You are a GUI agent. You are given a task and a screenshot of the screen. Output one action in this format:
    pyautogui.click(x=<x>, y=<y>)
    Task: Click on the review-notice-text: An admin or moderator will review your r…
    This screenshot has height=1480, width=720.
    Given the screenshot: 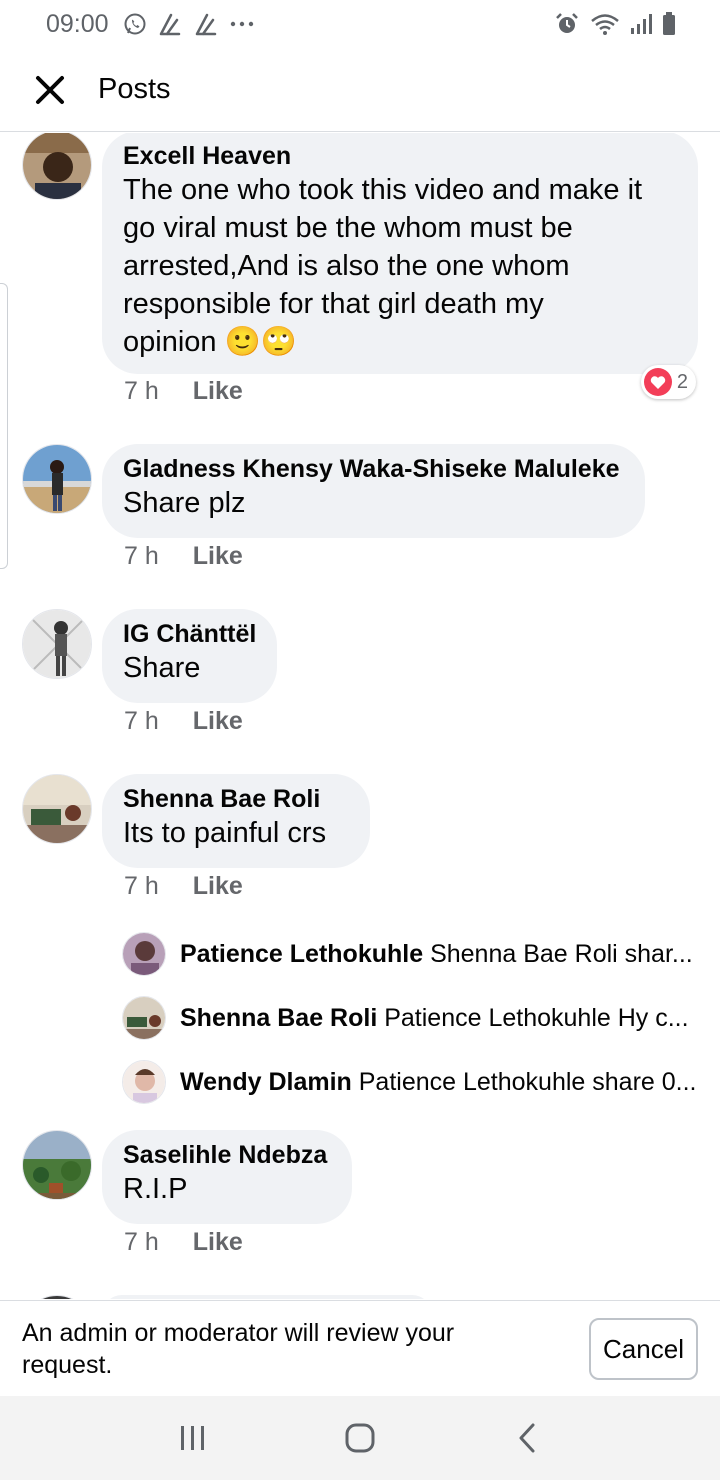 What is the action you would take?
    pyautogui.click(x=238, y=1348)
    